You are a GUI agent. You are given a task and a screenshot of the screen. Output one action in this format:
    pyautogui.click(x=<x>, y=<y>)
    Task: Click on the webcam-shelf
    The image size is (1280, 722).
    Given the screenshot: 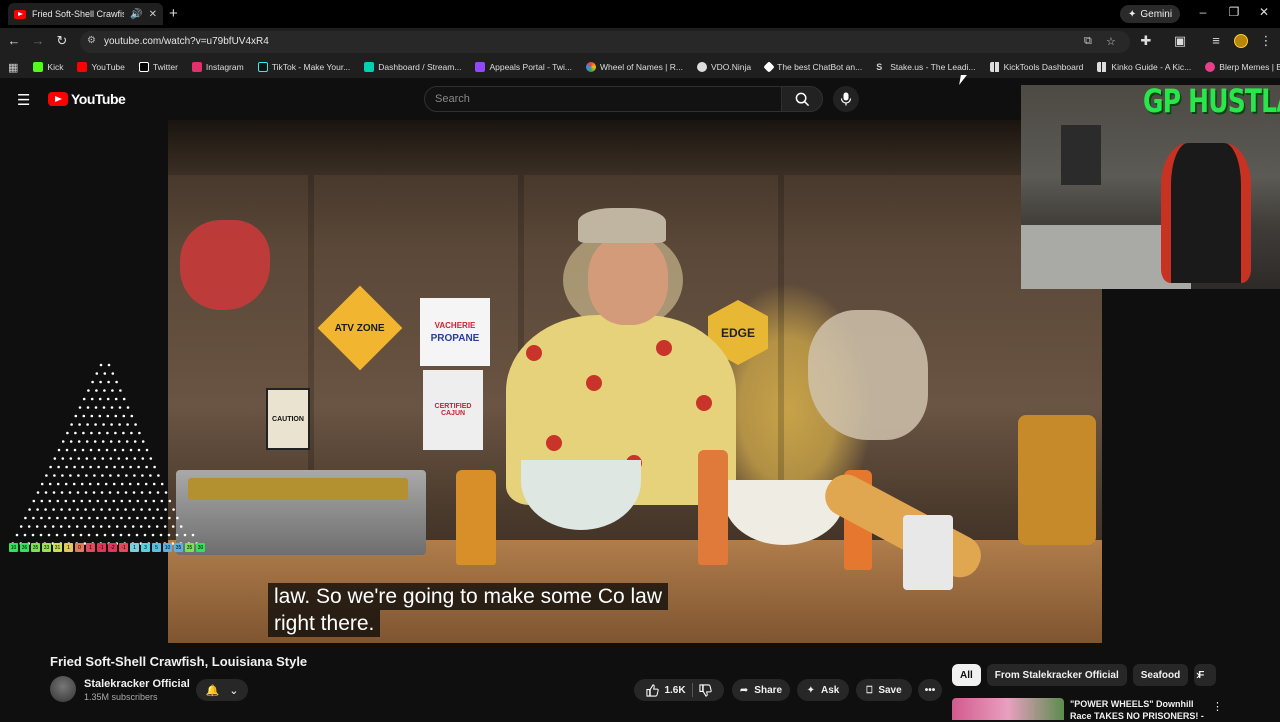 What is the action you would take?
    pyautogui.click(x=1081, y=155)
    